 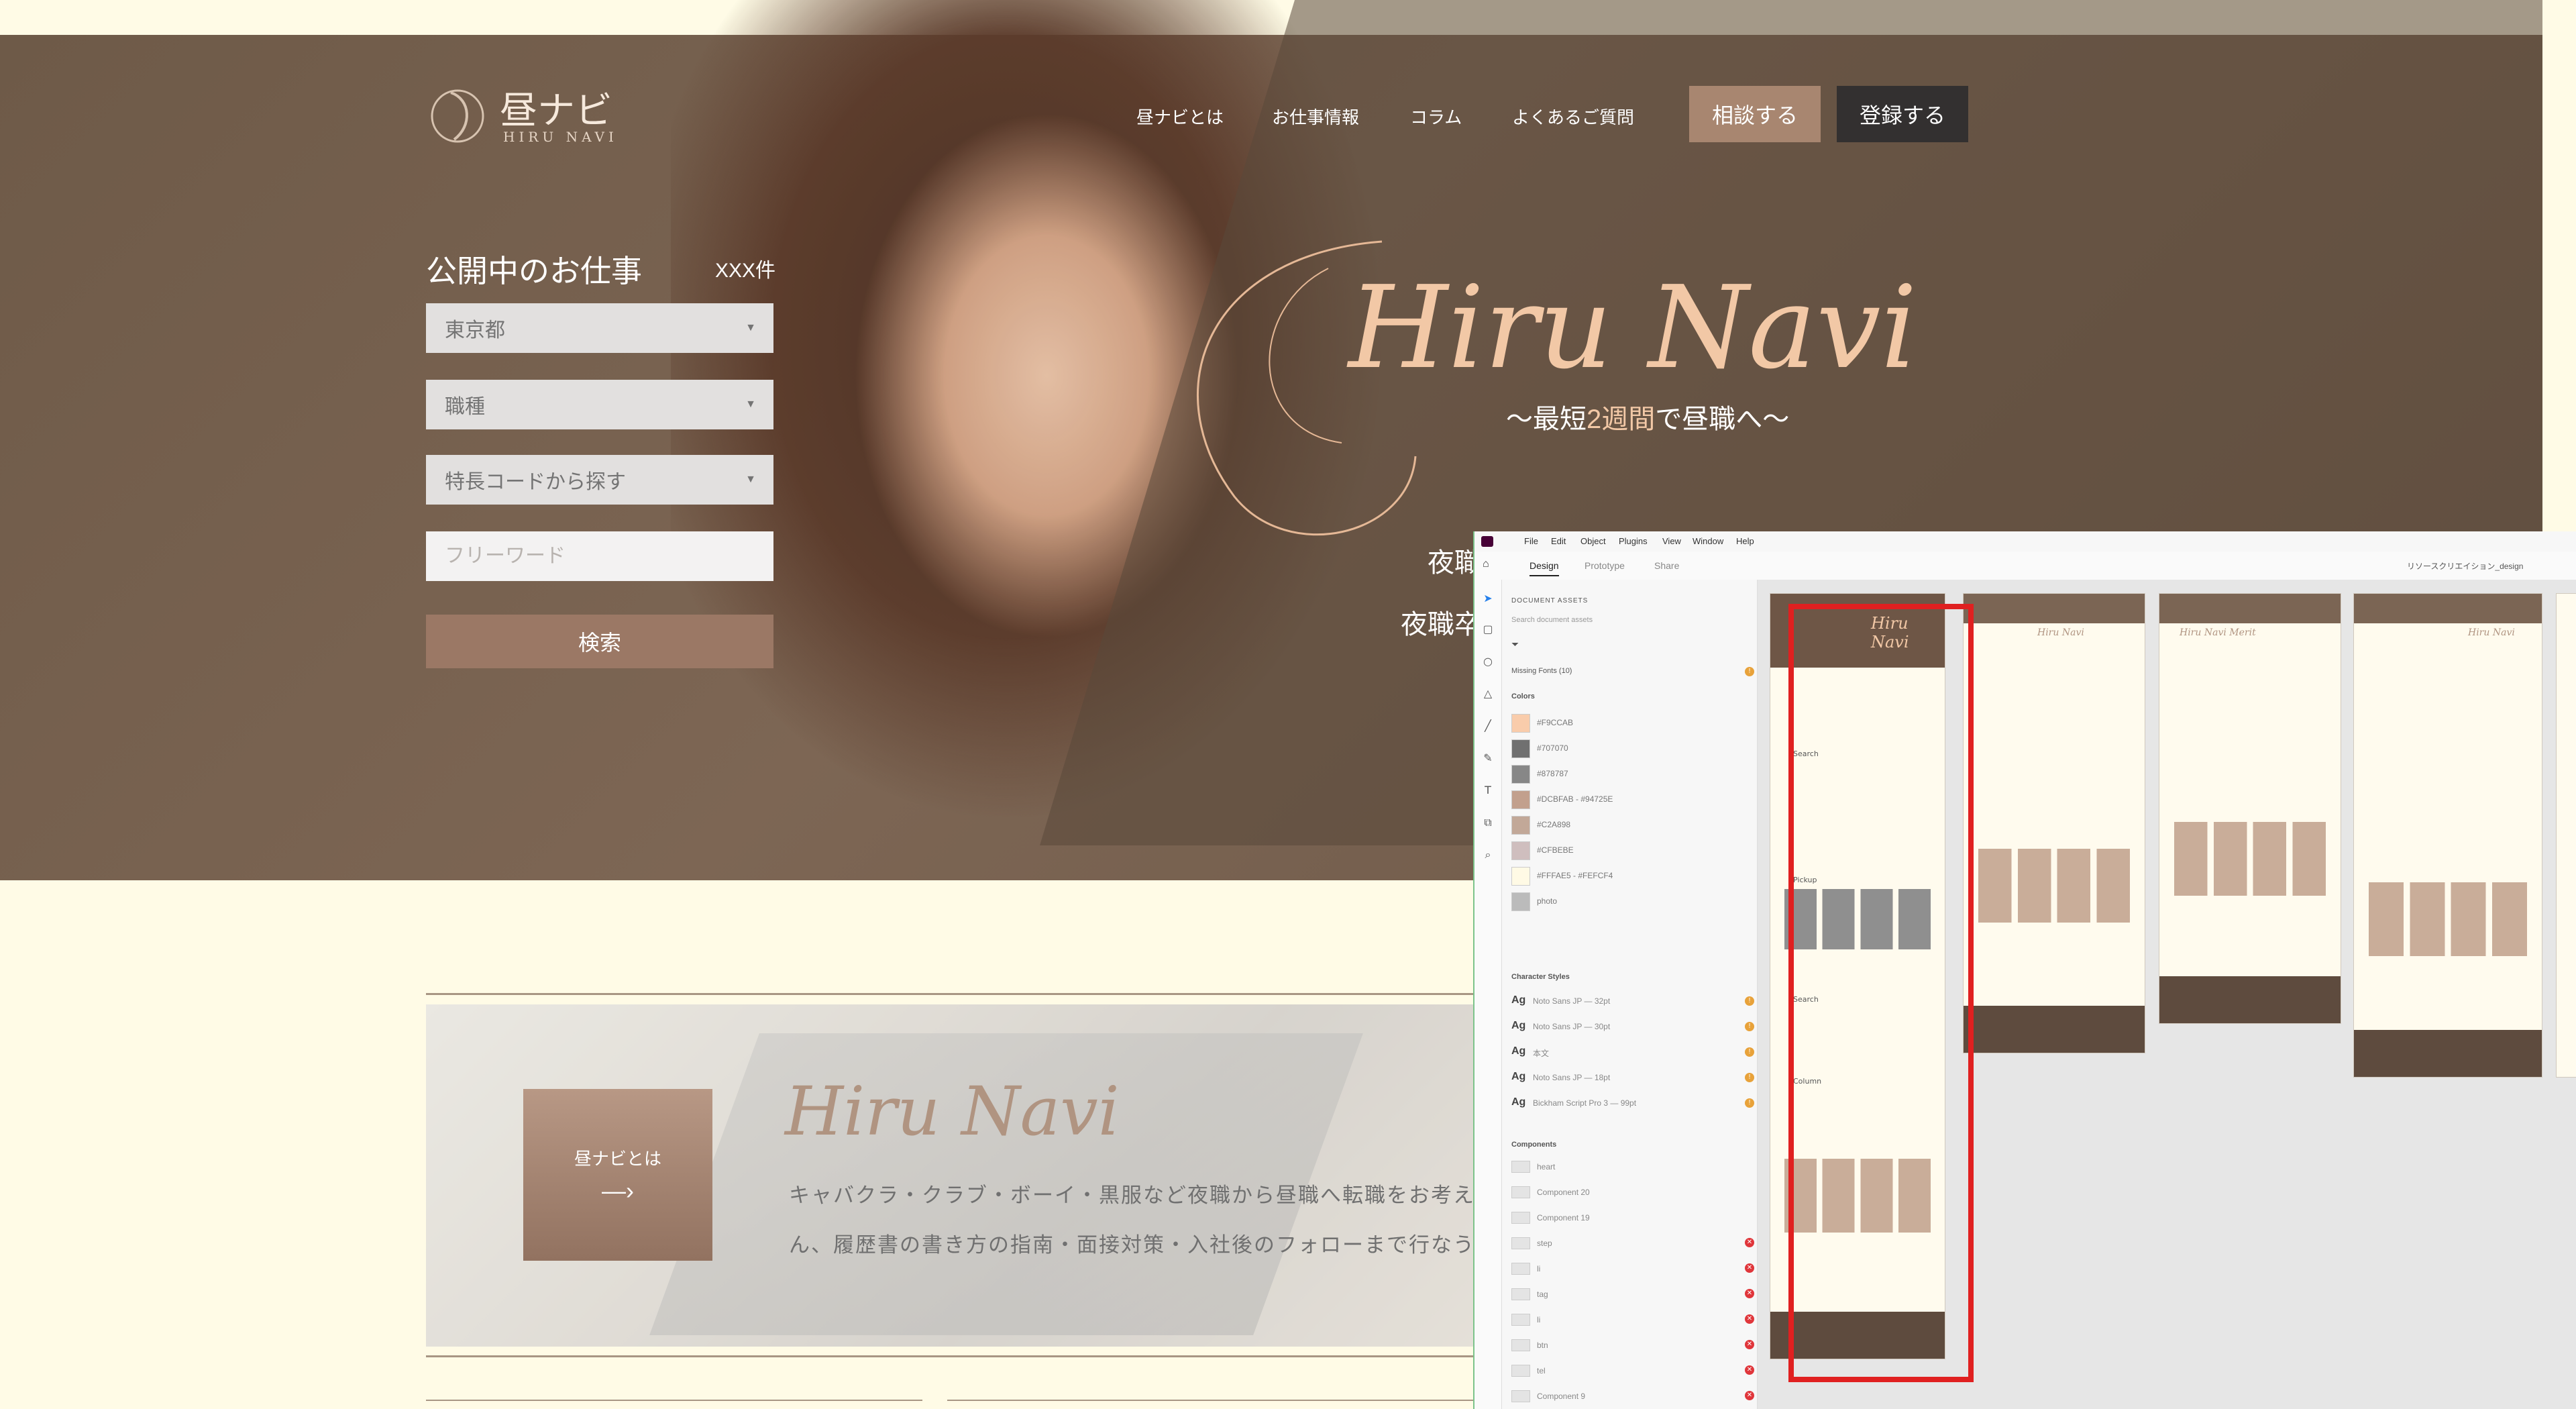 I want to click on artboard-about: Hiru Navi, so click(x=2054, y=823).